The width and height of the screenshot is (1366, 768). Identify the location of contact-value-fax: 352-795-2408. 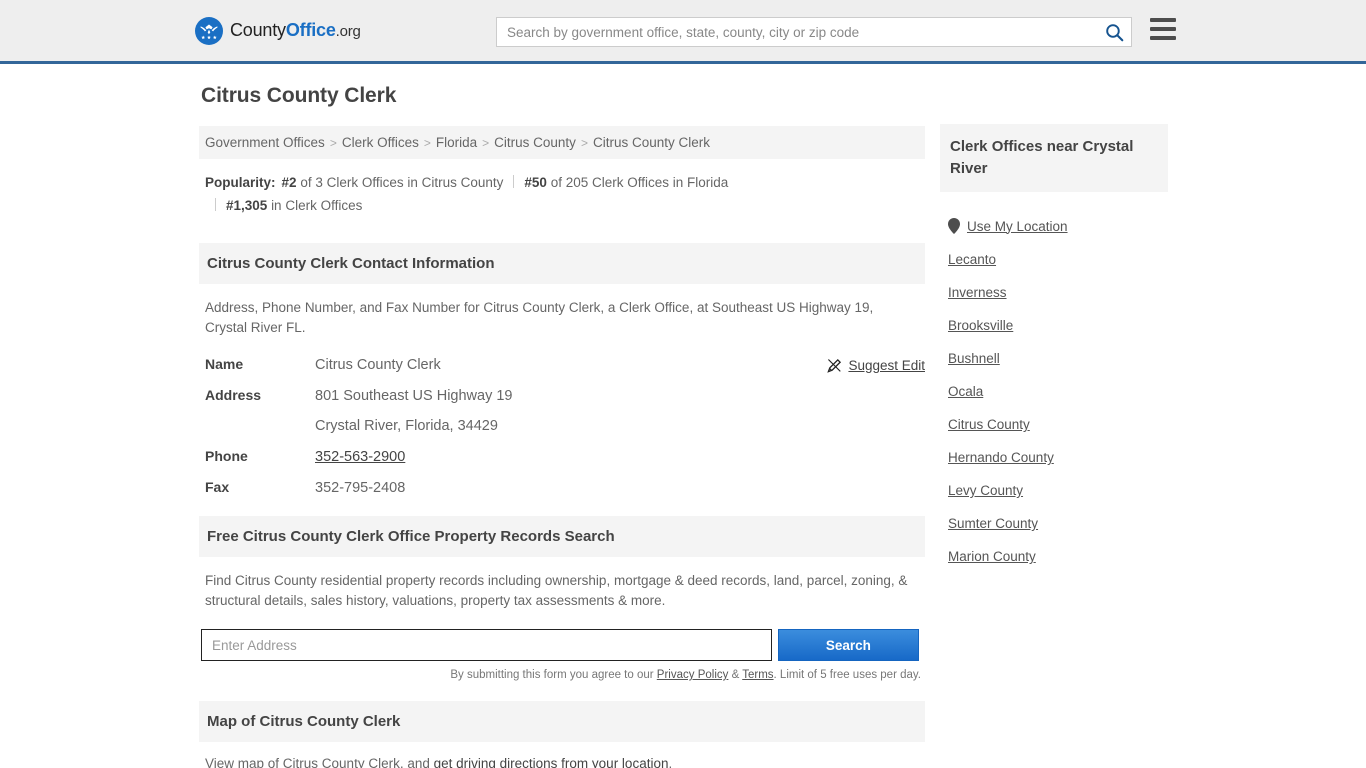
(360, 488).